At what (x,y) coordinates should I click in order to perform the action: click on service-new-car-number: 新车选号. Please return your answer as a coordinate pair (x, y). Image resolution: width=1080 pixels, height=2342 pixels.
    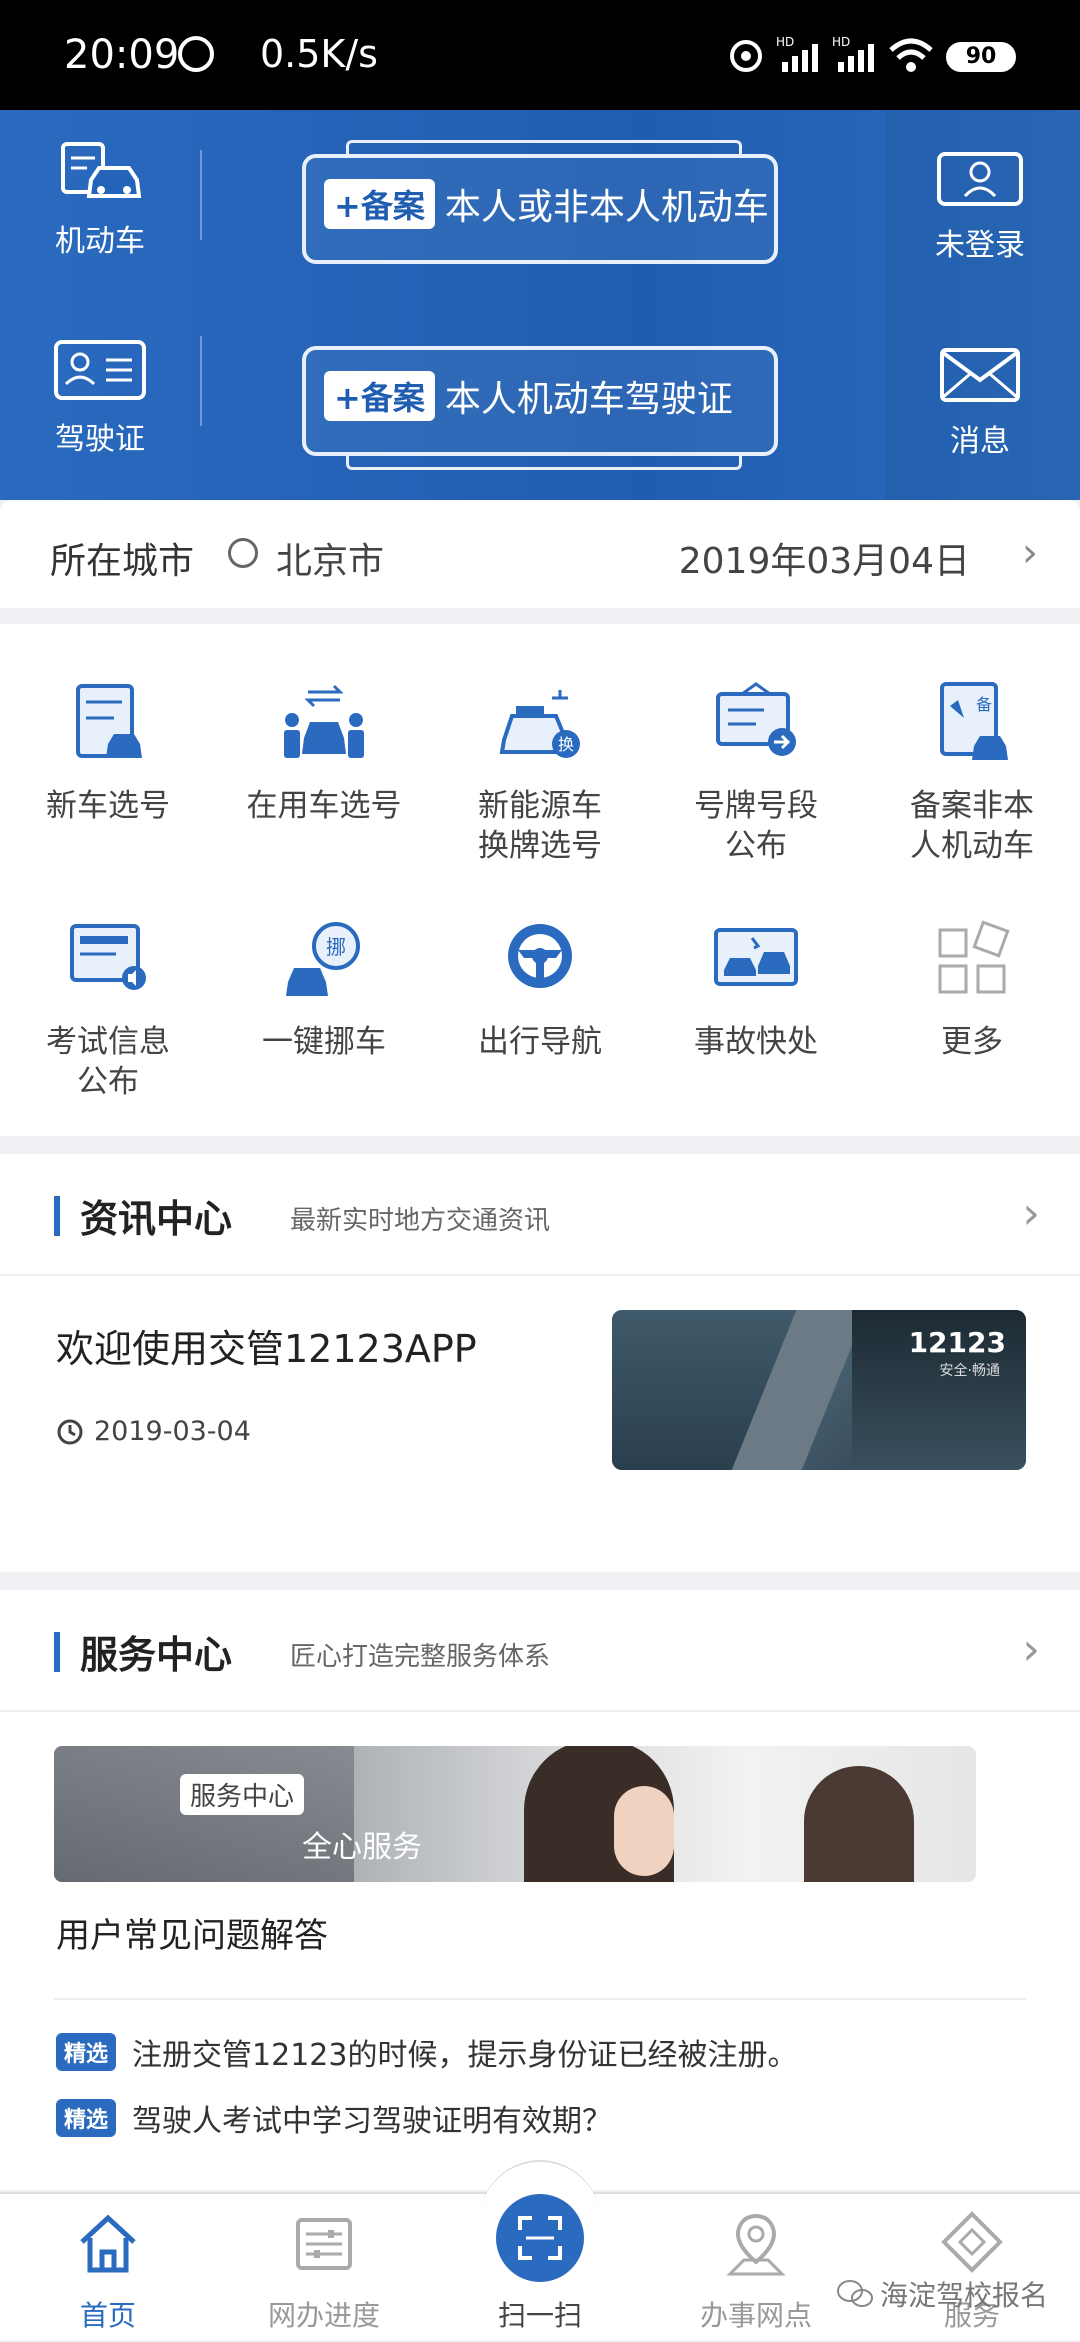
    Looking at the image, I should click on (108, 753).